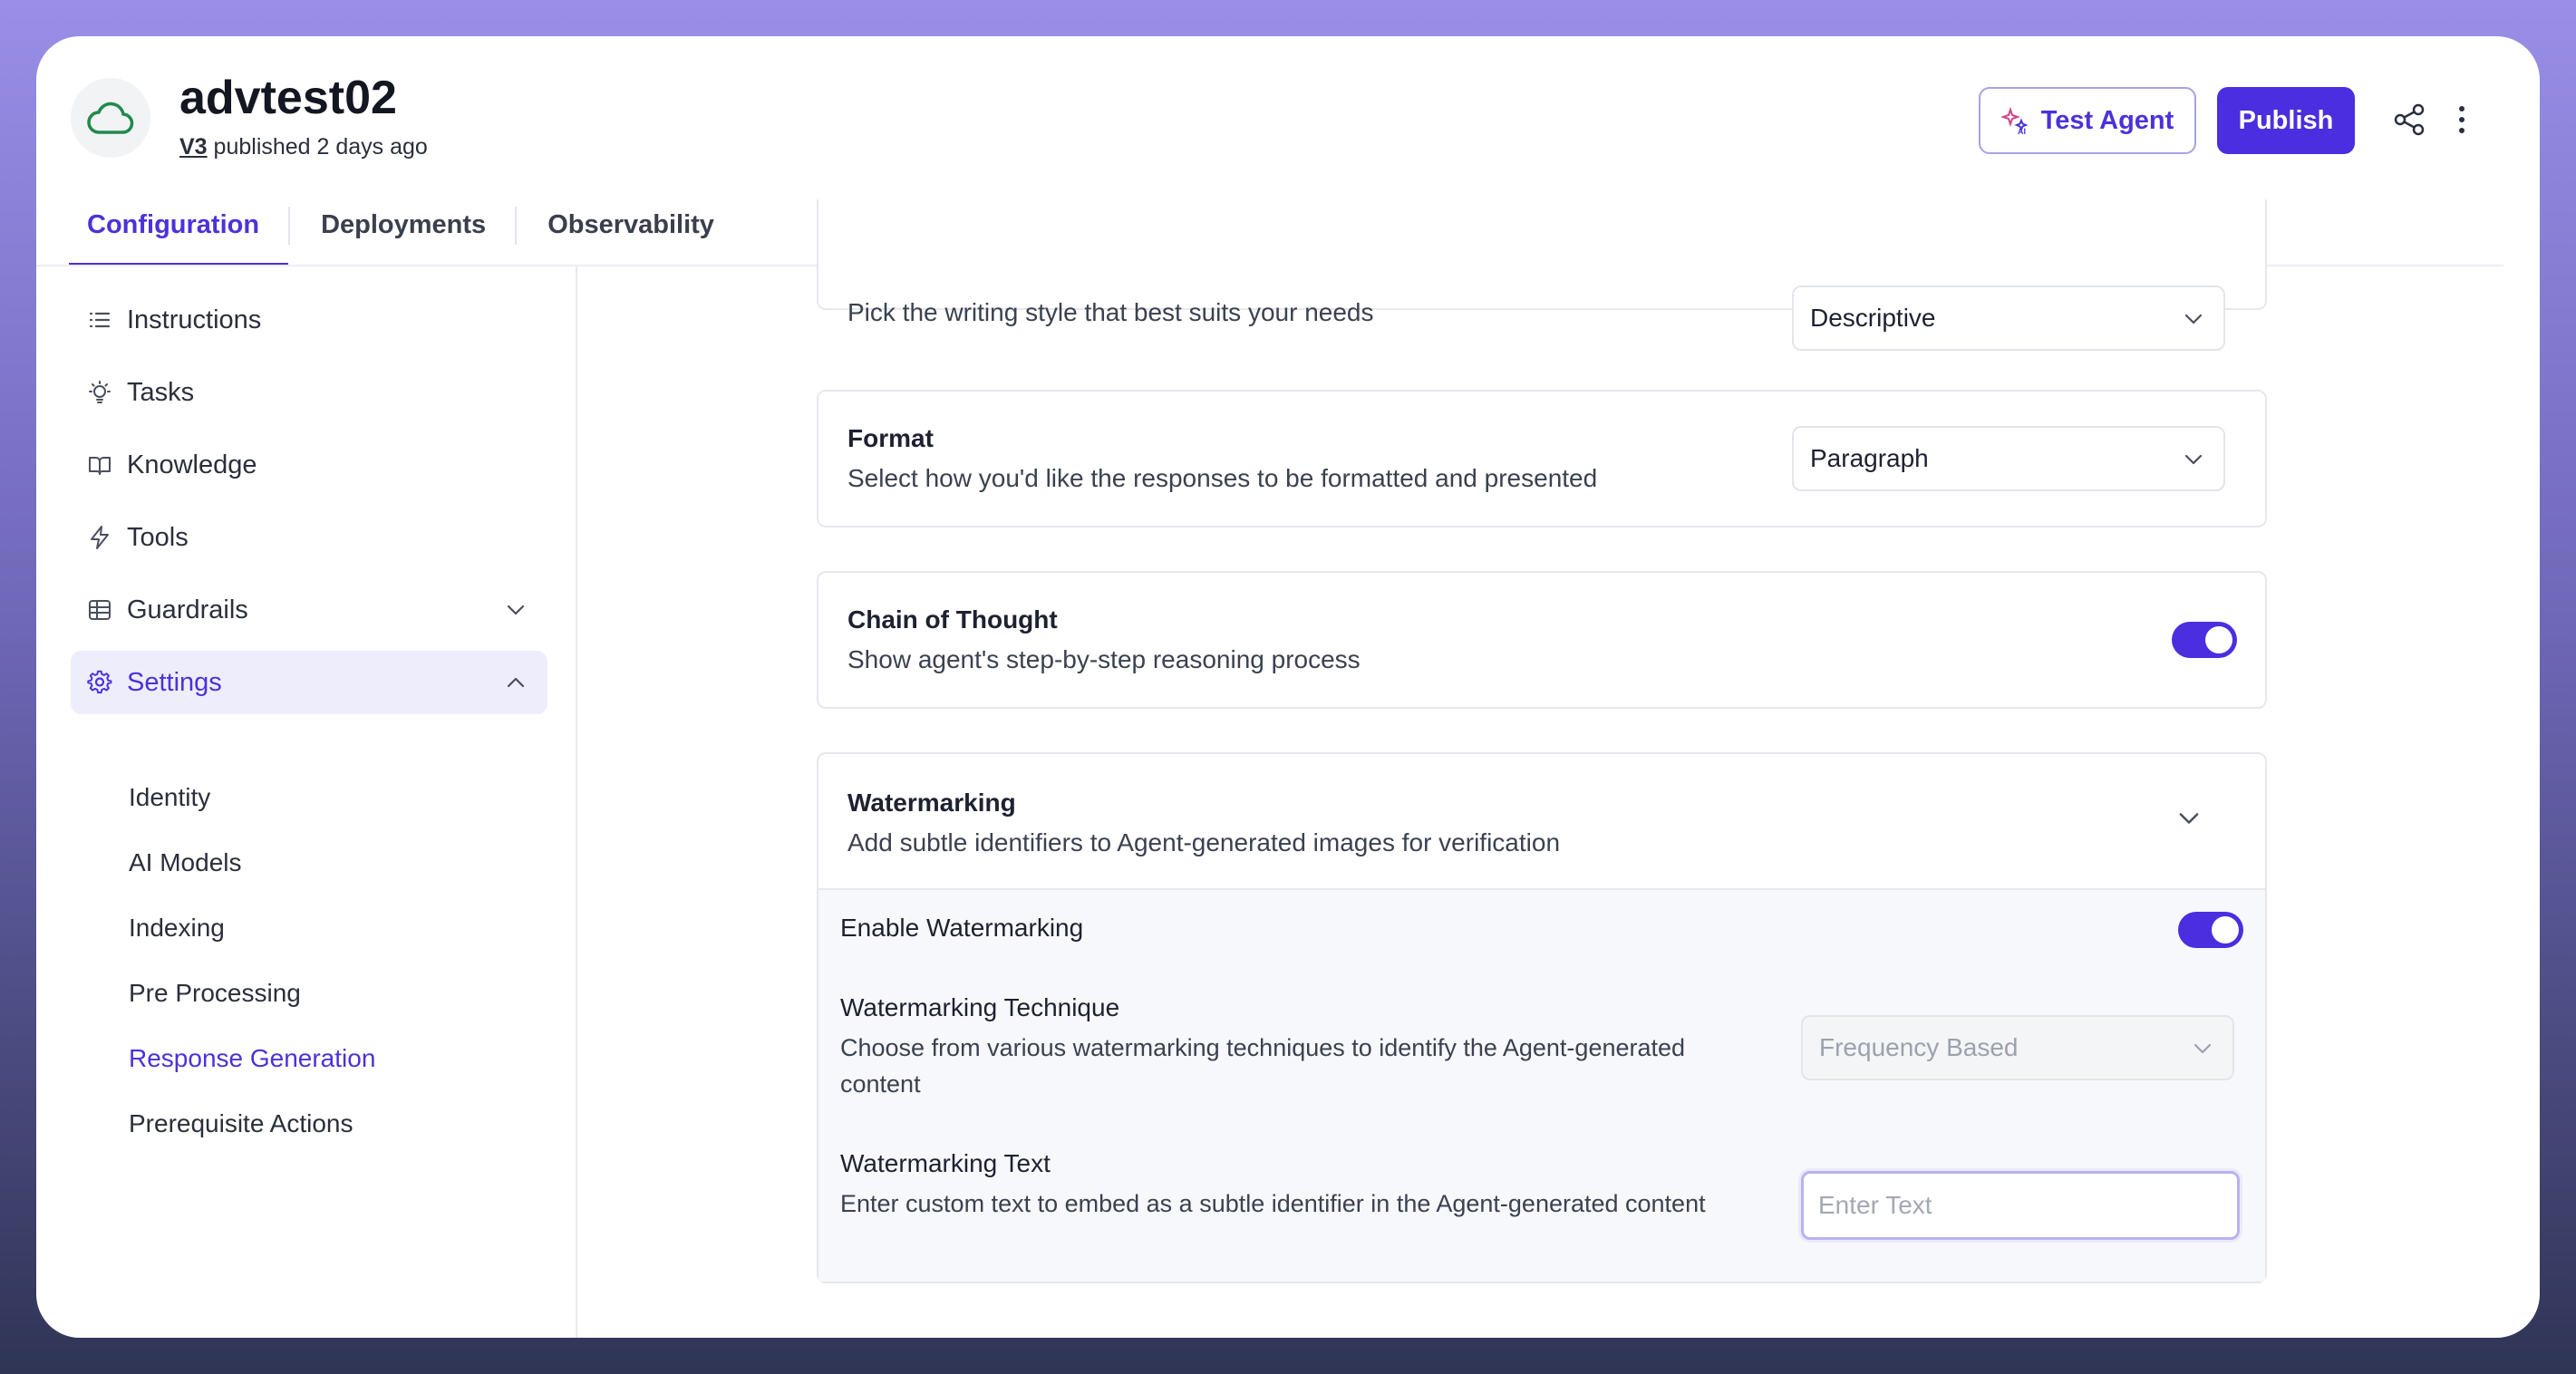  I want to click on watermarking-text-input, so click(2020, 1205).